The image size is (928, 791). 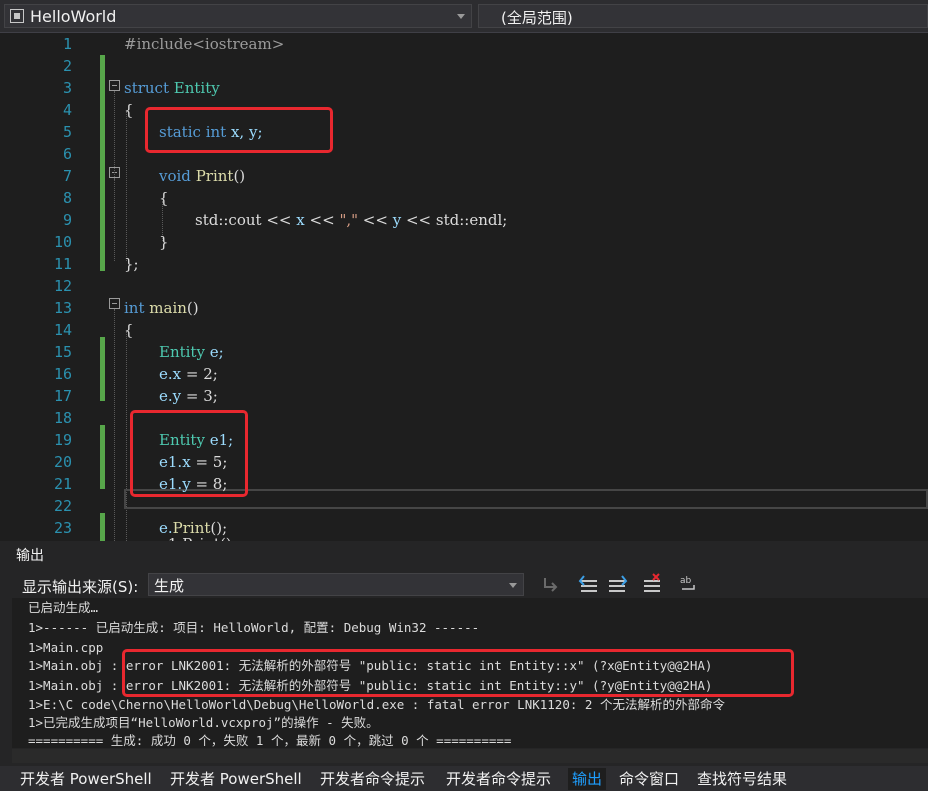 What do you see at coordinates (551, 584) in the screenshot?
I see `find-previous-message-icon` at bounding box center [551, 584].